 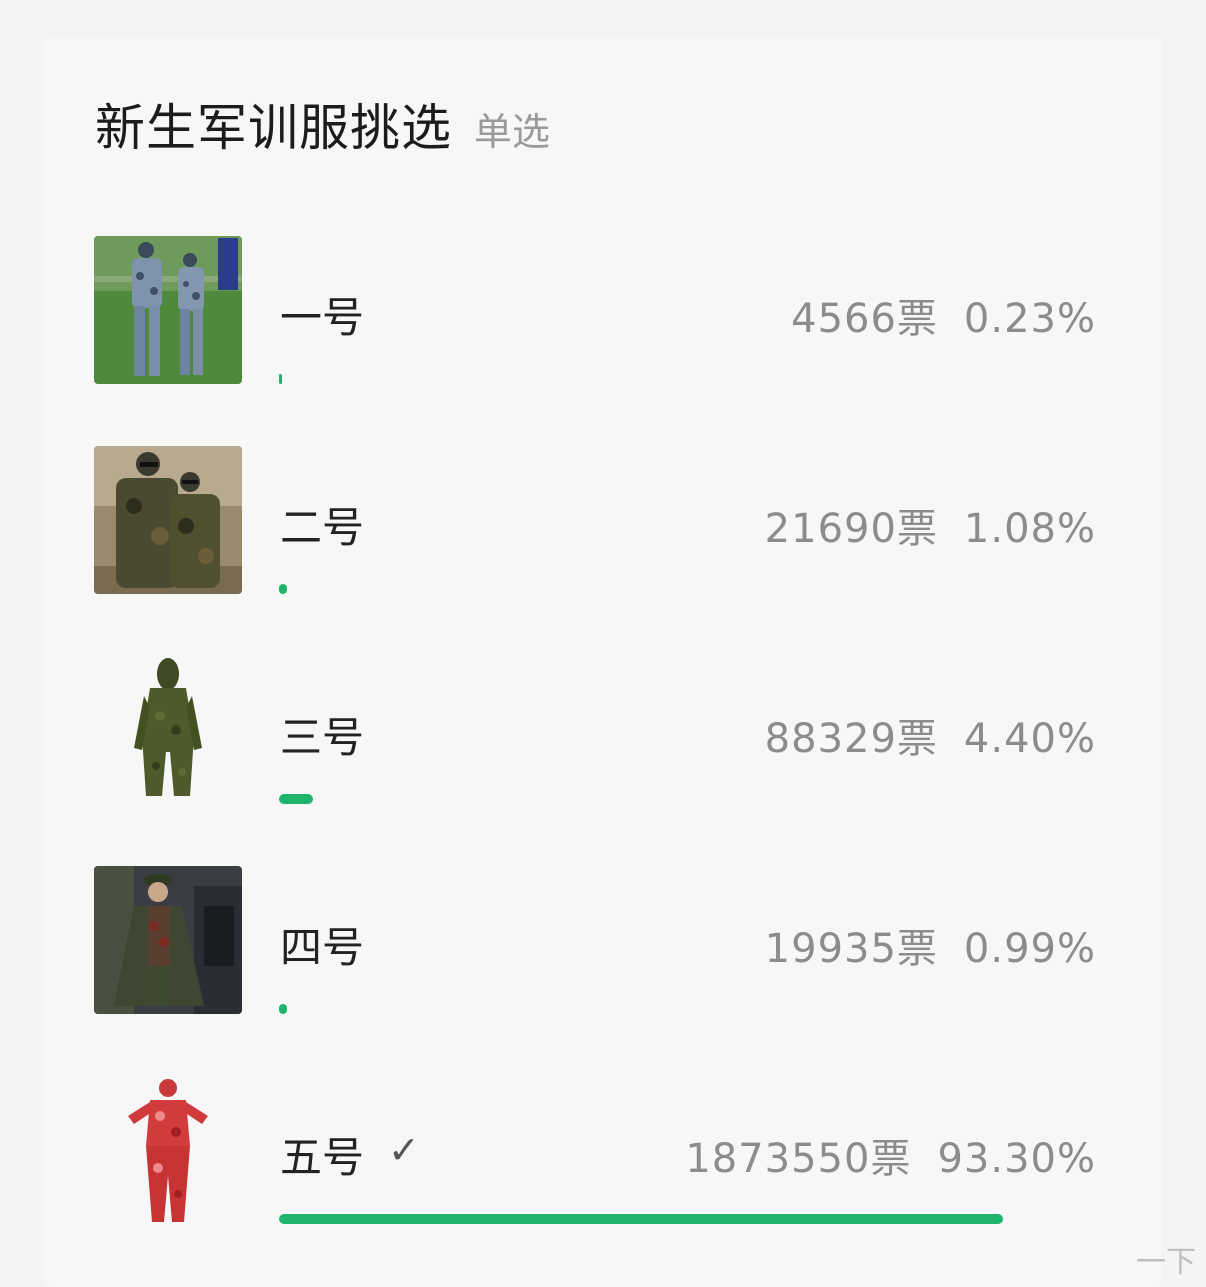 What do you see at coordinates (1029, 739) in the screenshot?
I see `option-percent: 4.40%` at bounding box center [1029, 739].